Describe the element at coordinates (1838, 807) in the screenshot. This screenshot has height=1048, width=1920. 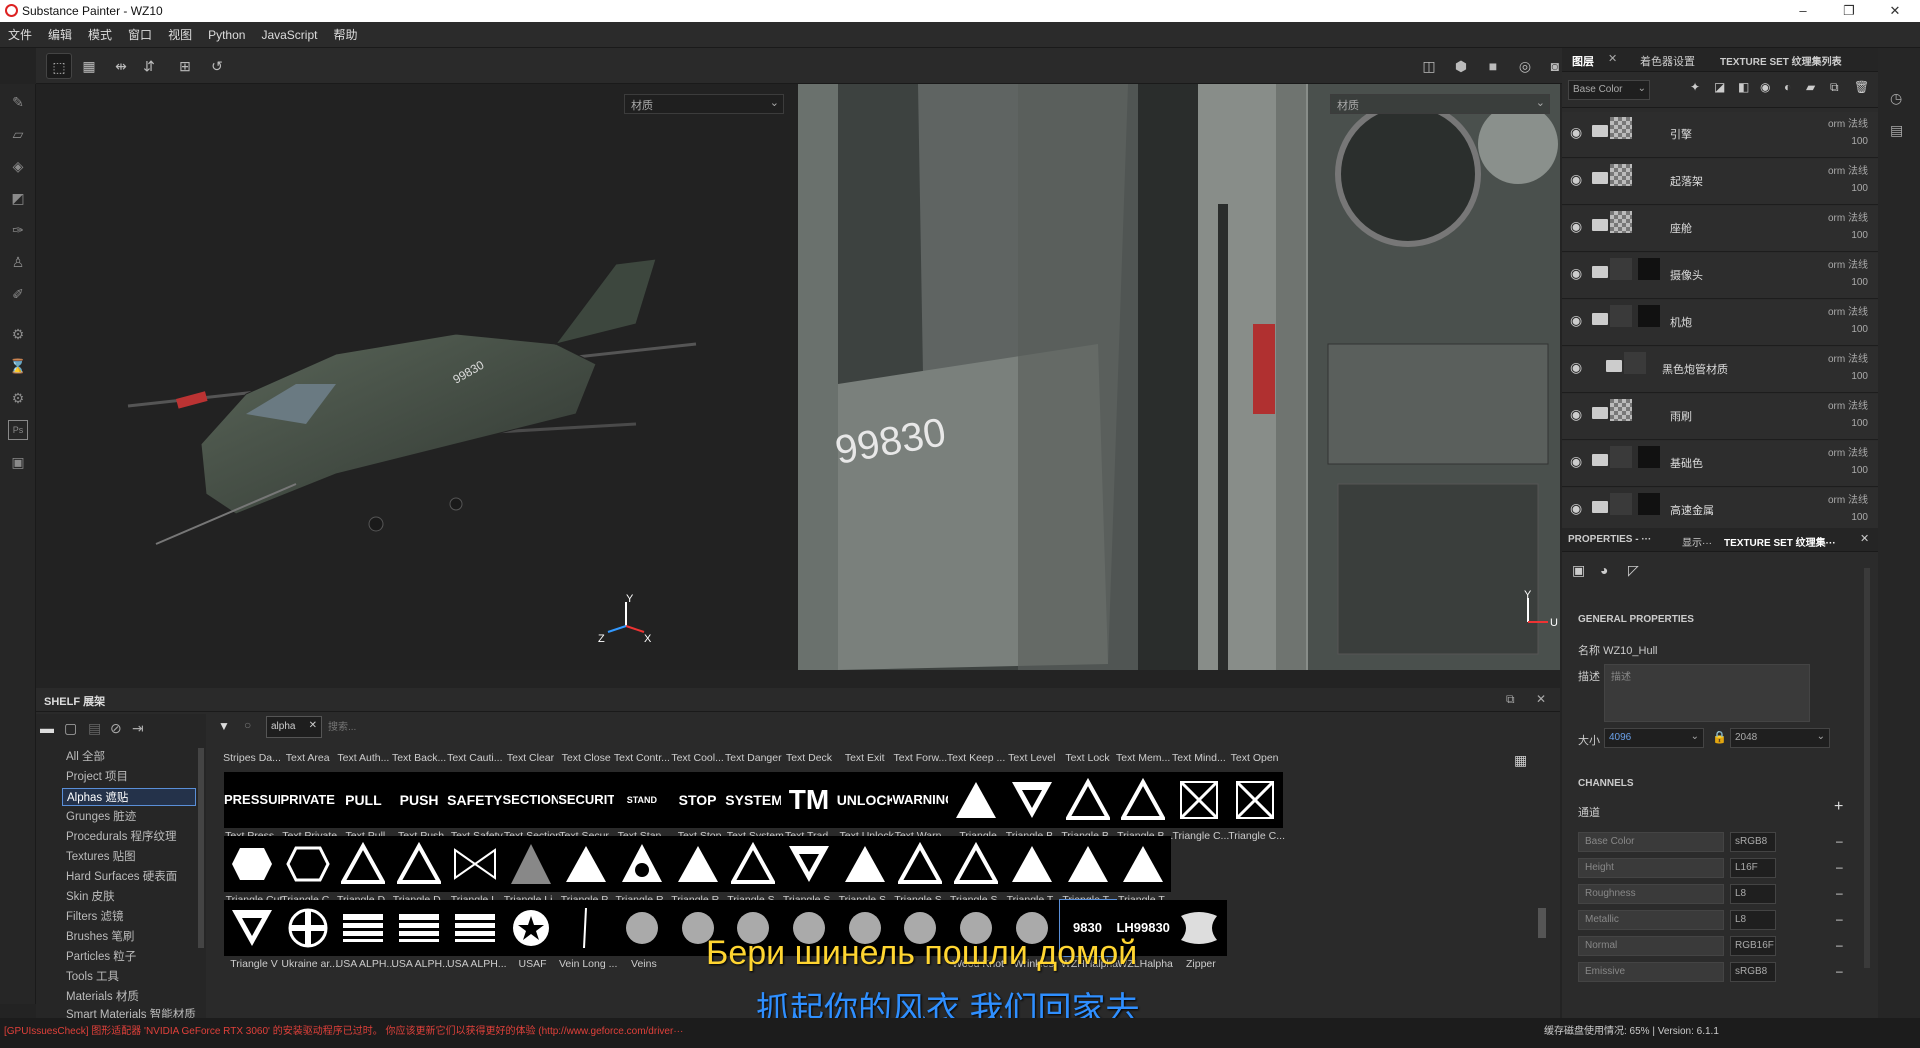
I see `add-channel-icon: +` at that location.